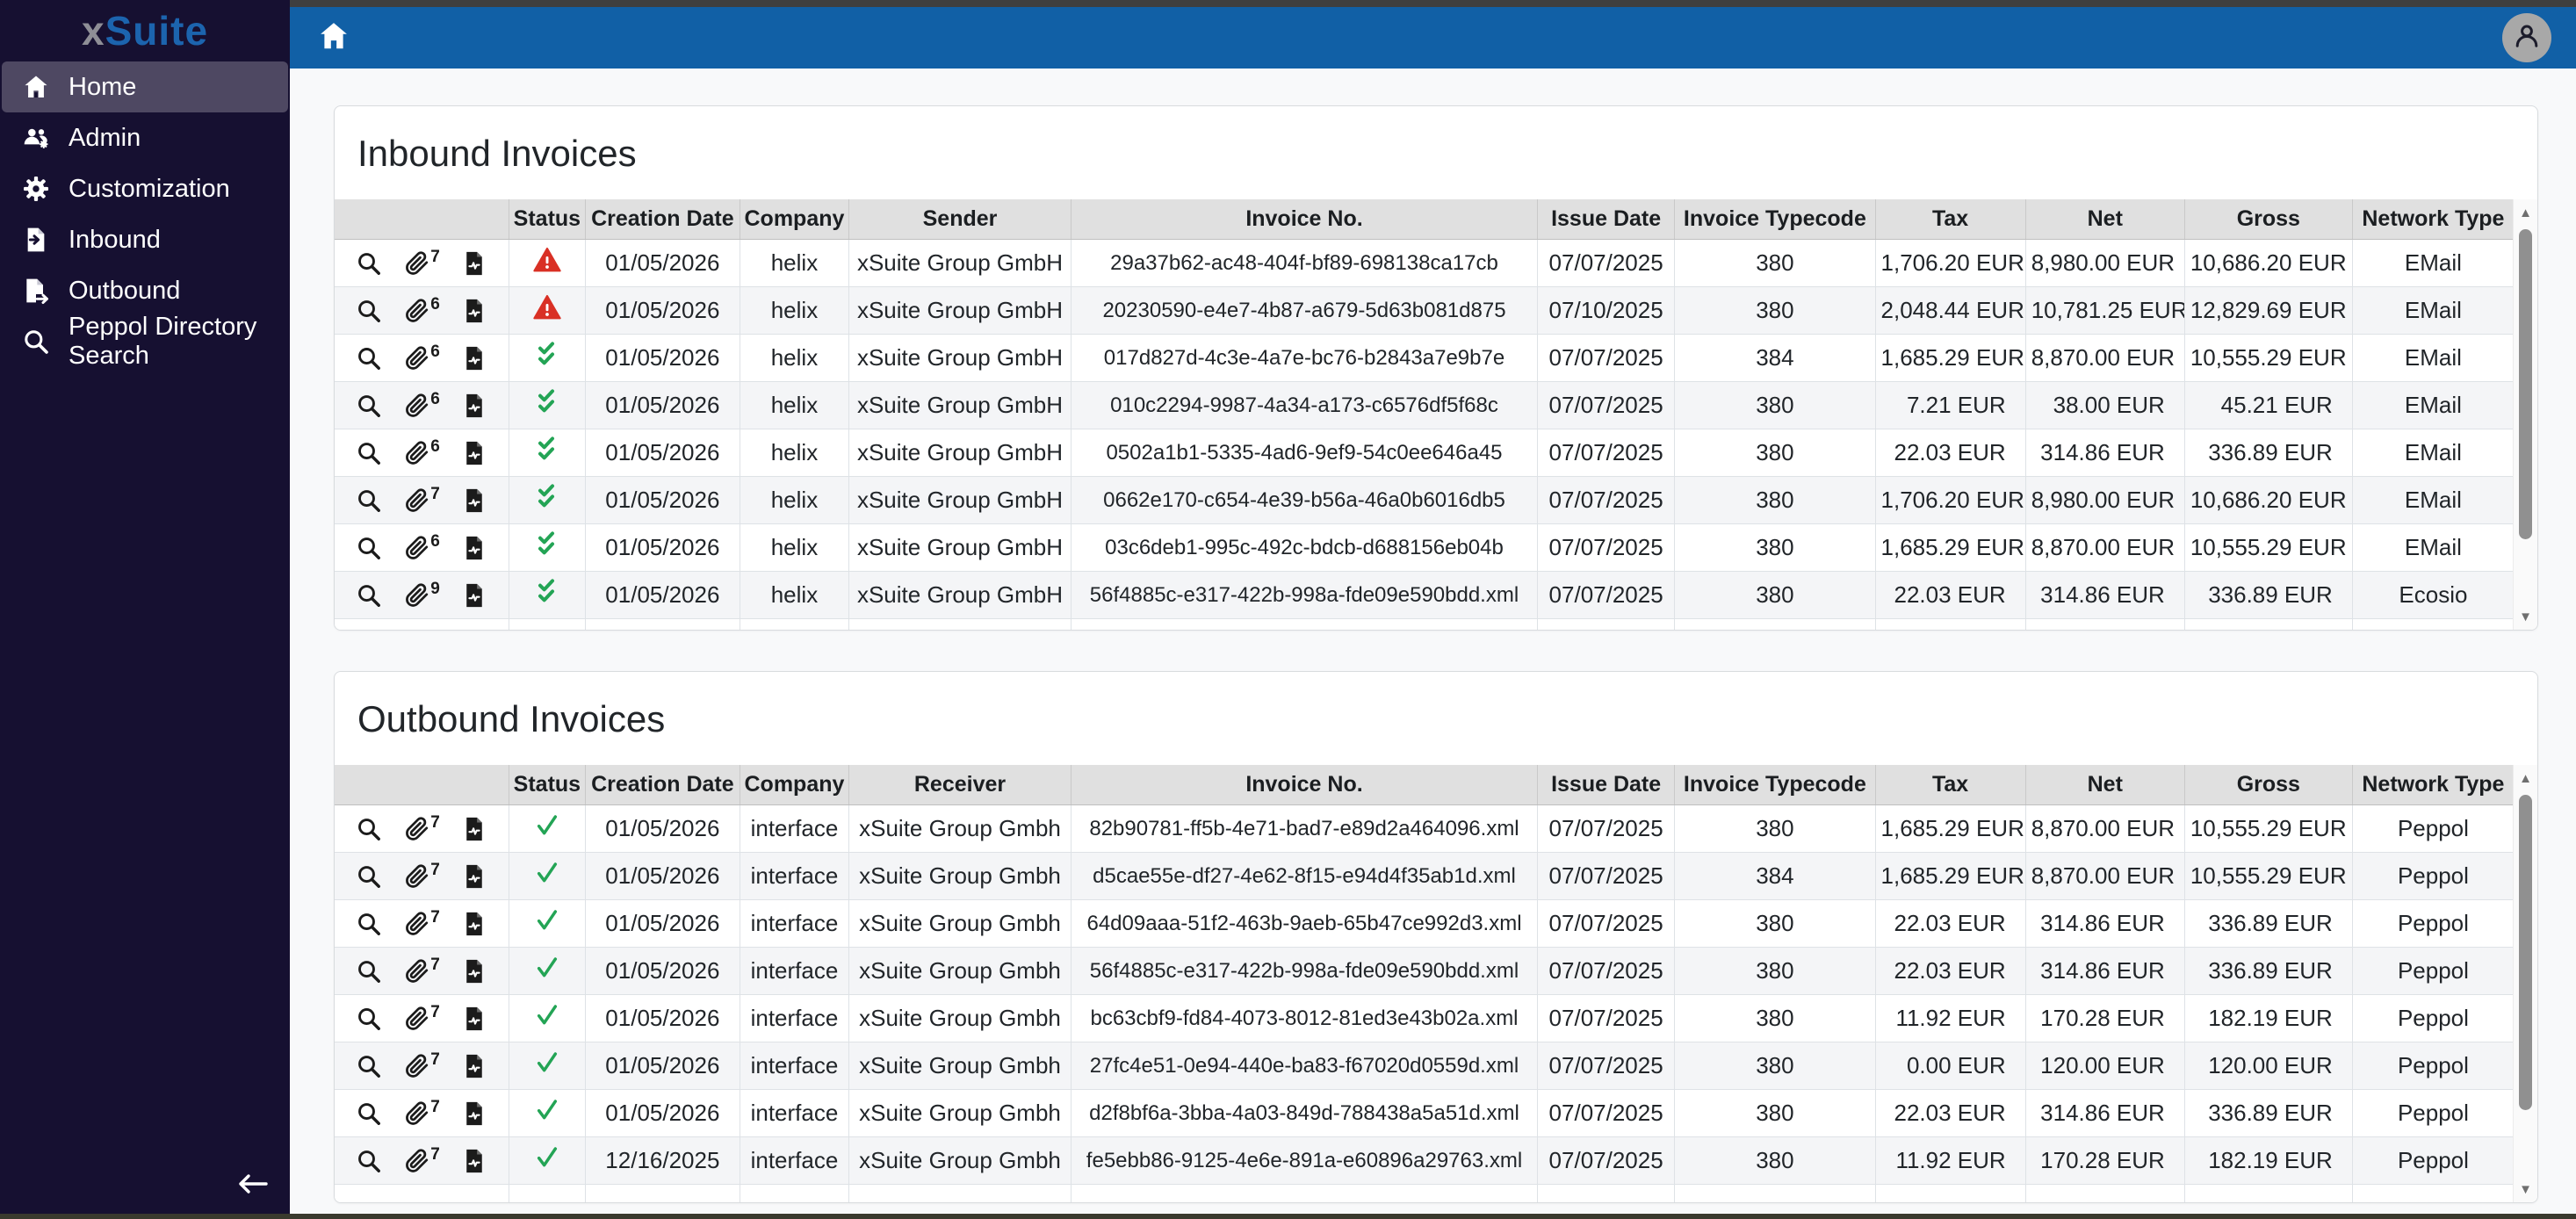 The height and width of the screenshot is (1219, 2576). I want to click on inbound-scrollbar: ▲ ▼, so click(2525, 414).